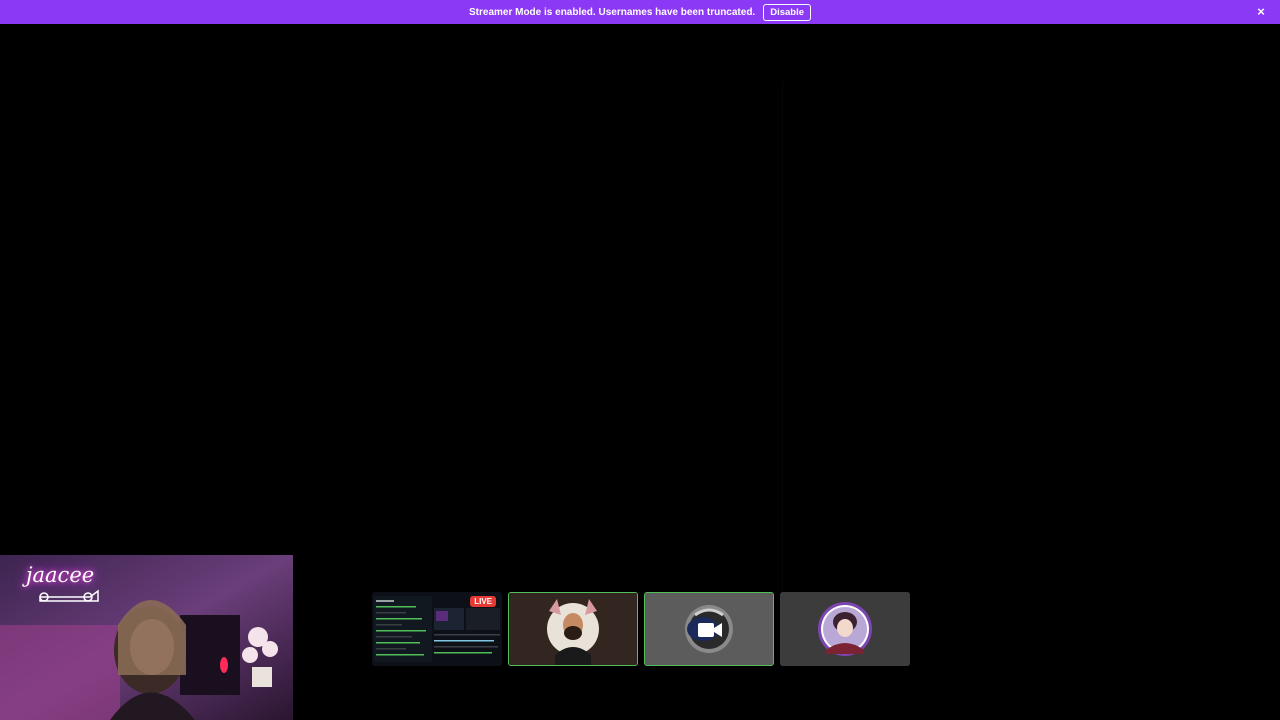 The width and height of the screenshot is (1280, 720). I want to click on tile-participant-avatar, so click(845, 629).